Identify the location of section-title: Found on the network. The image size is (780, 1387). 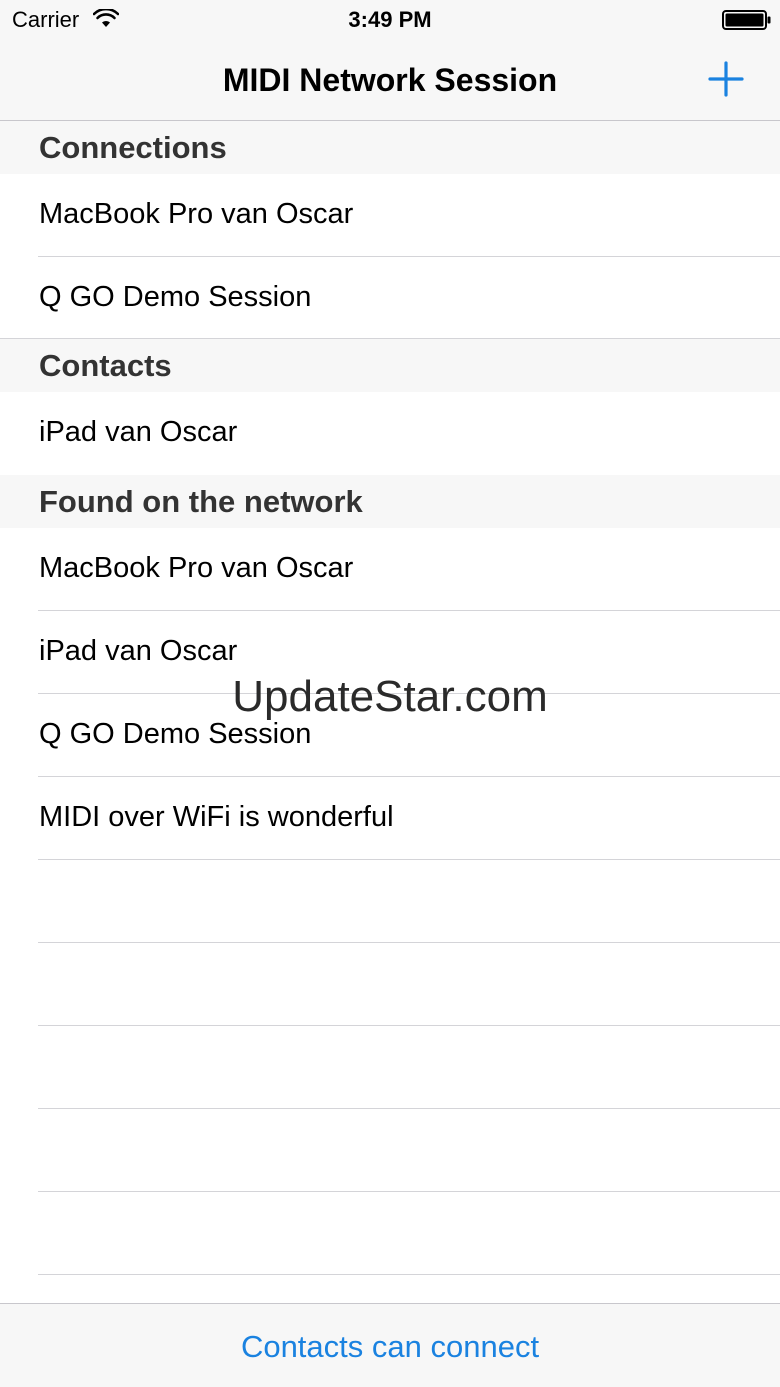
(201, 501).